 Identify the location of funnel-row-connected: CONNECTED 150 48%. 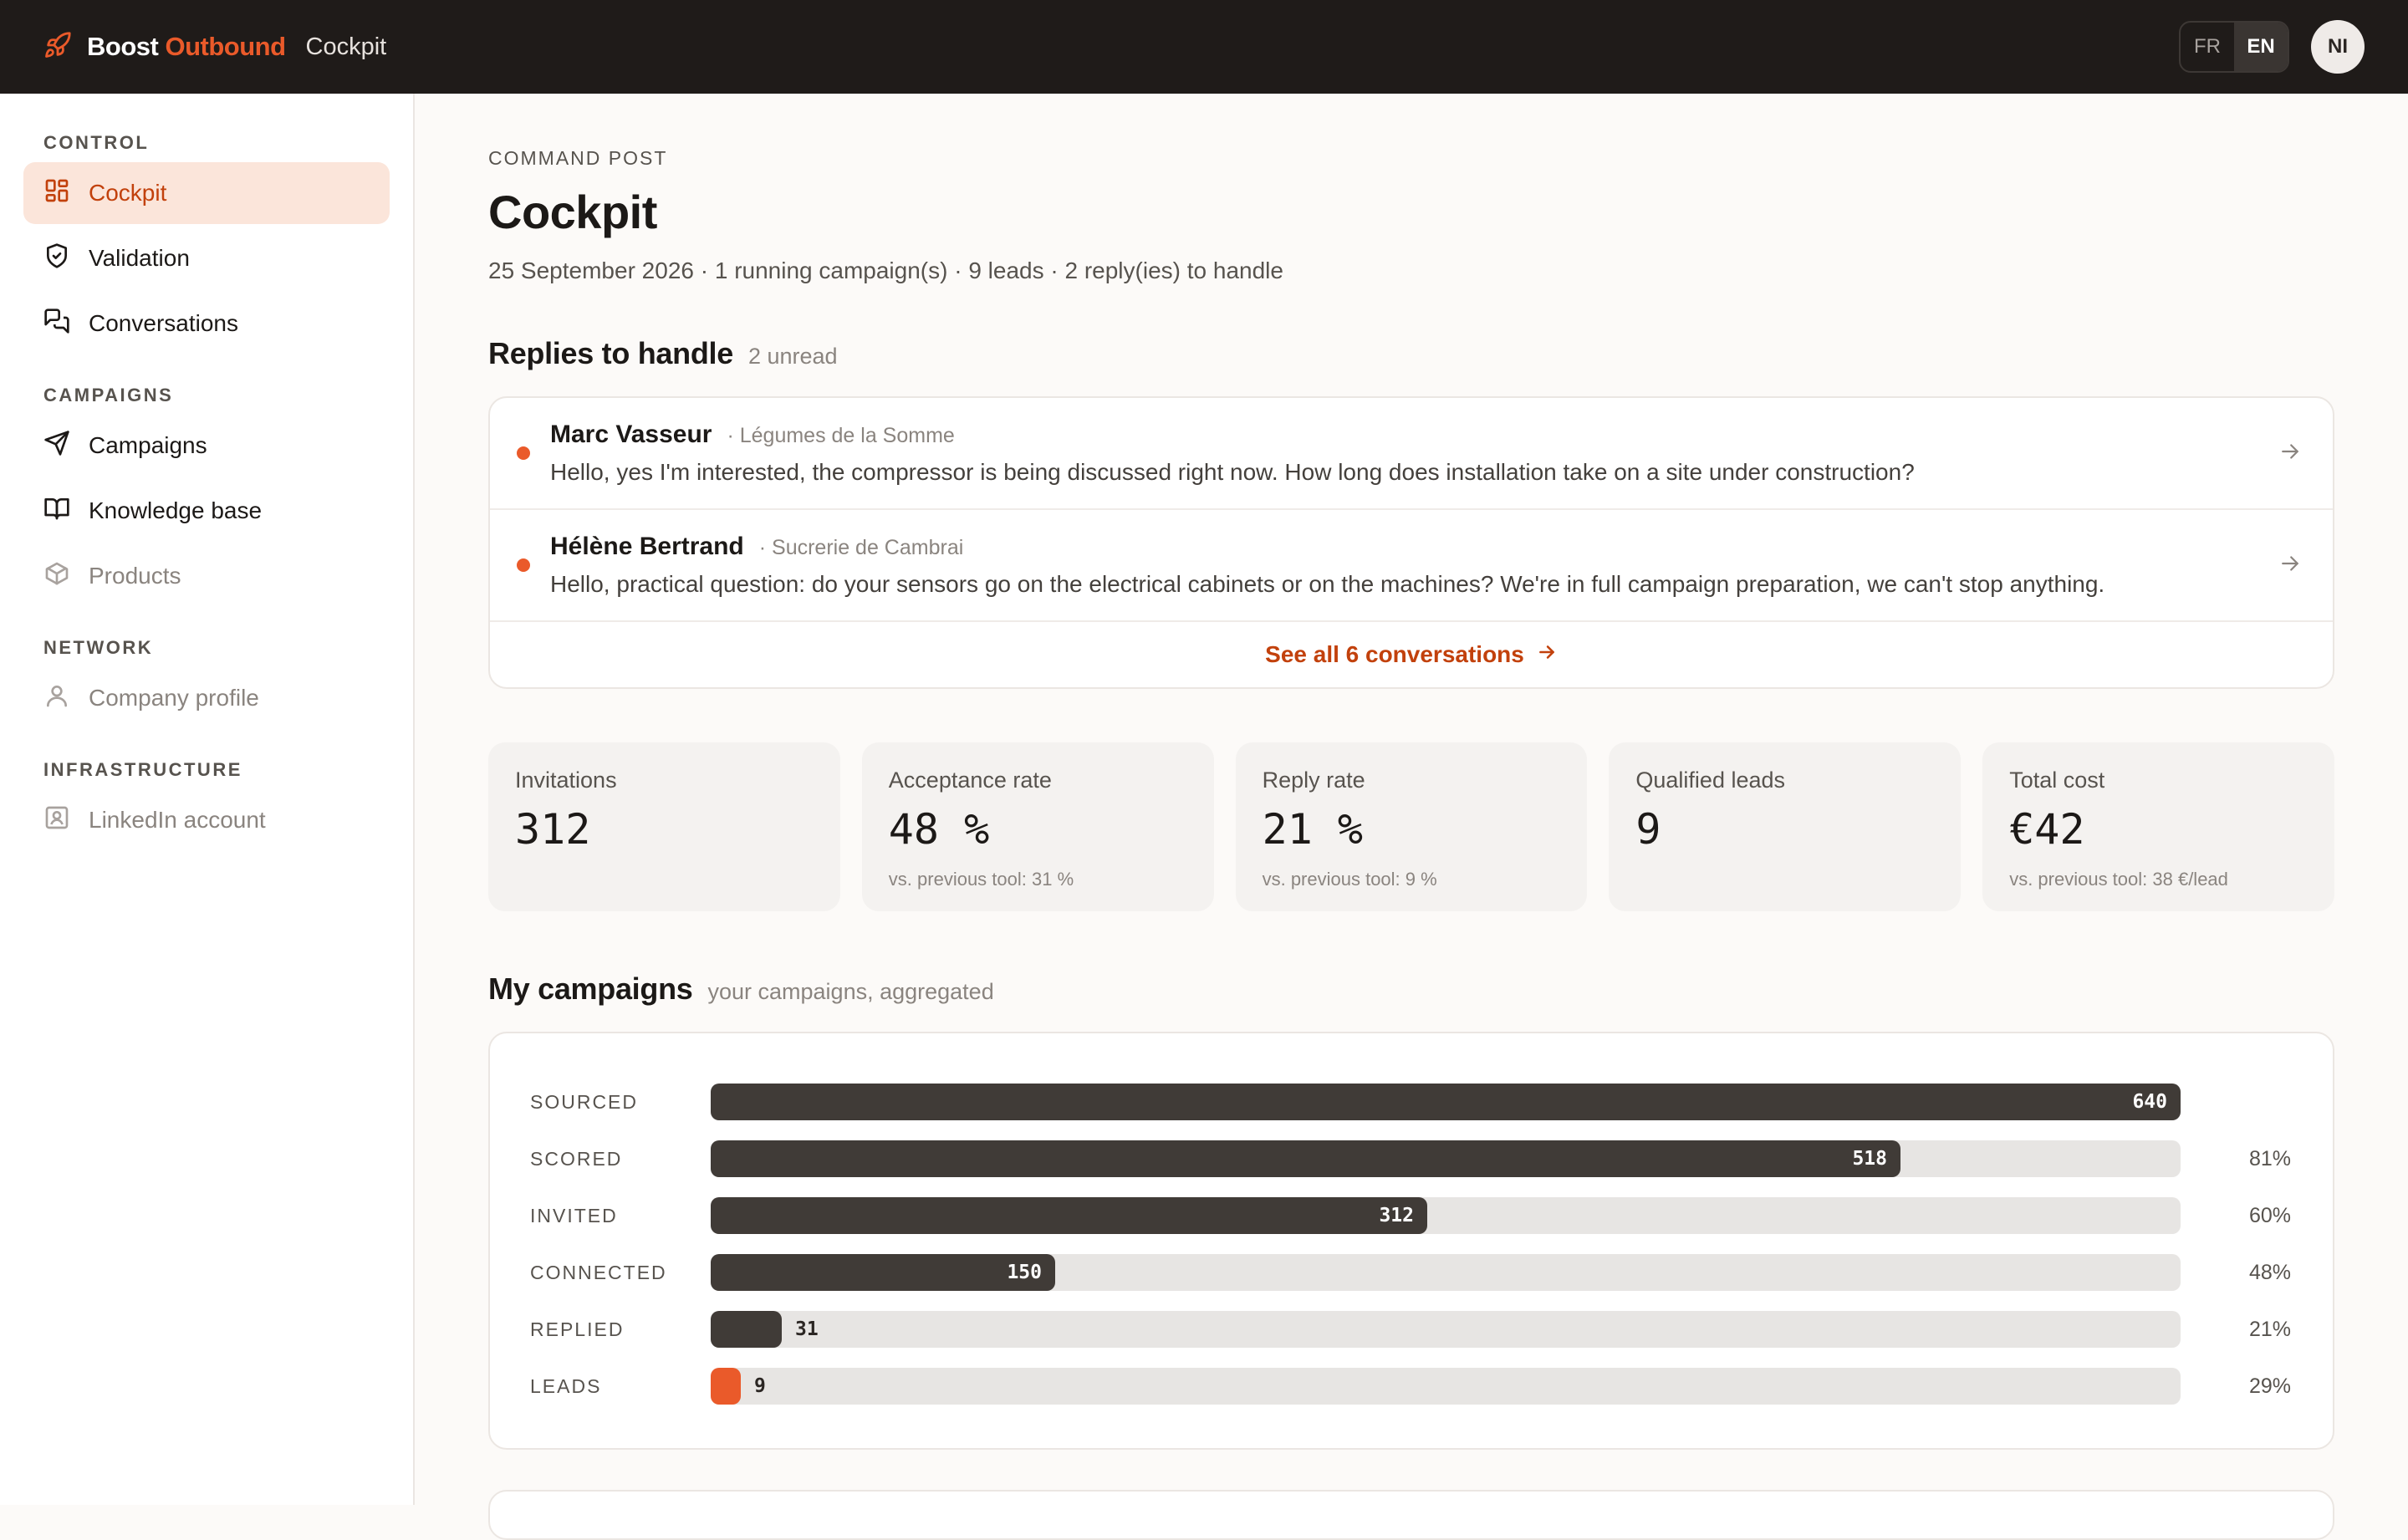
(1412, 1272).